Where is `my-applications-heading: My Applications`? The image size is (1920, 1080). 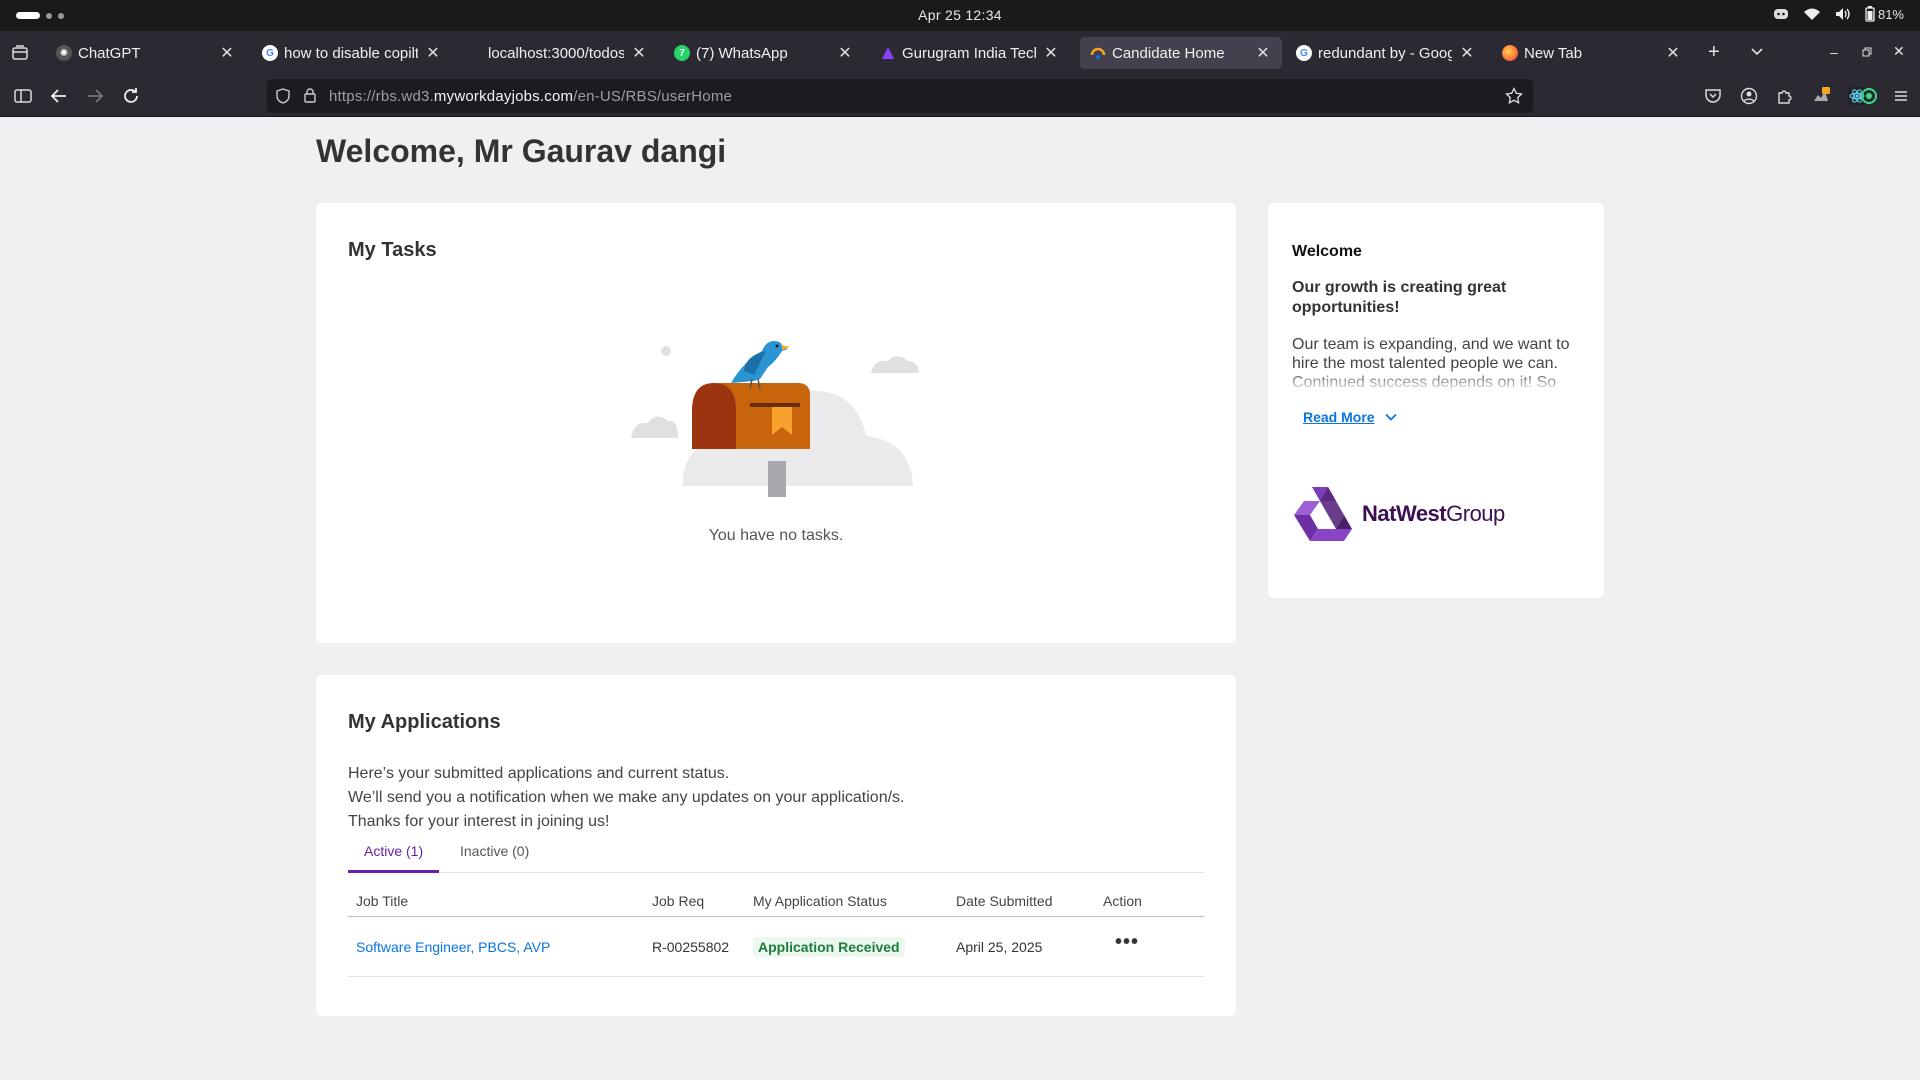 my-applications-heading: My Applications is located at coordinates (424, 722).